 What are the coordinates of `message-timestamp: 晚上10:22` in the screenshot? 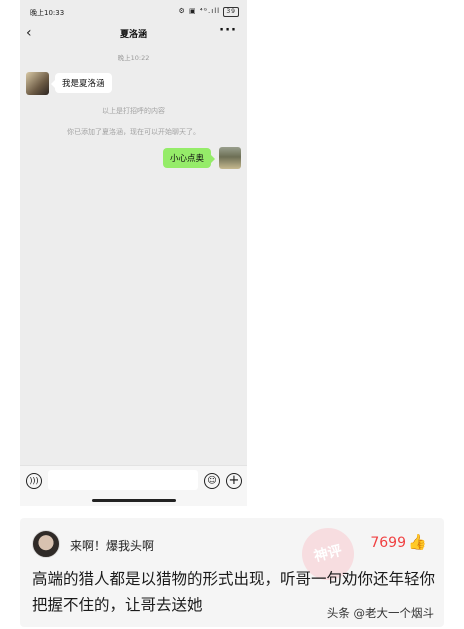 It's located at (133, 58).